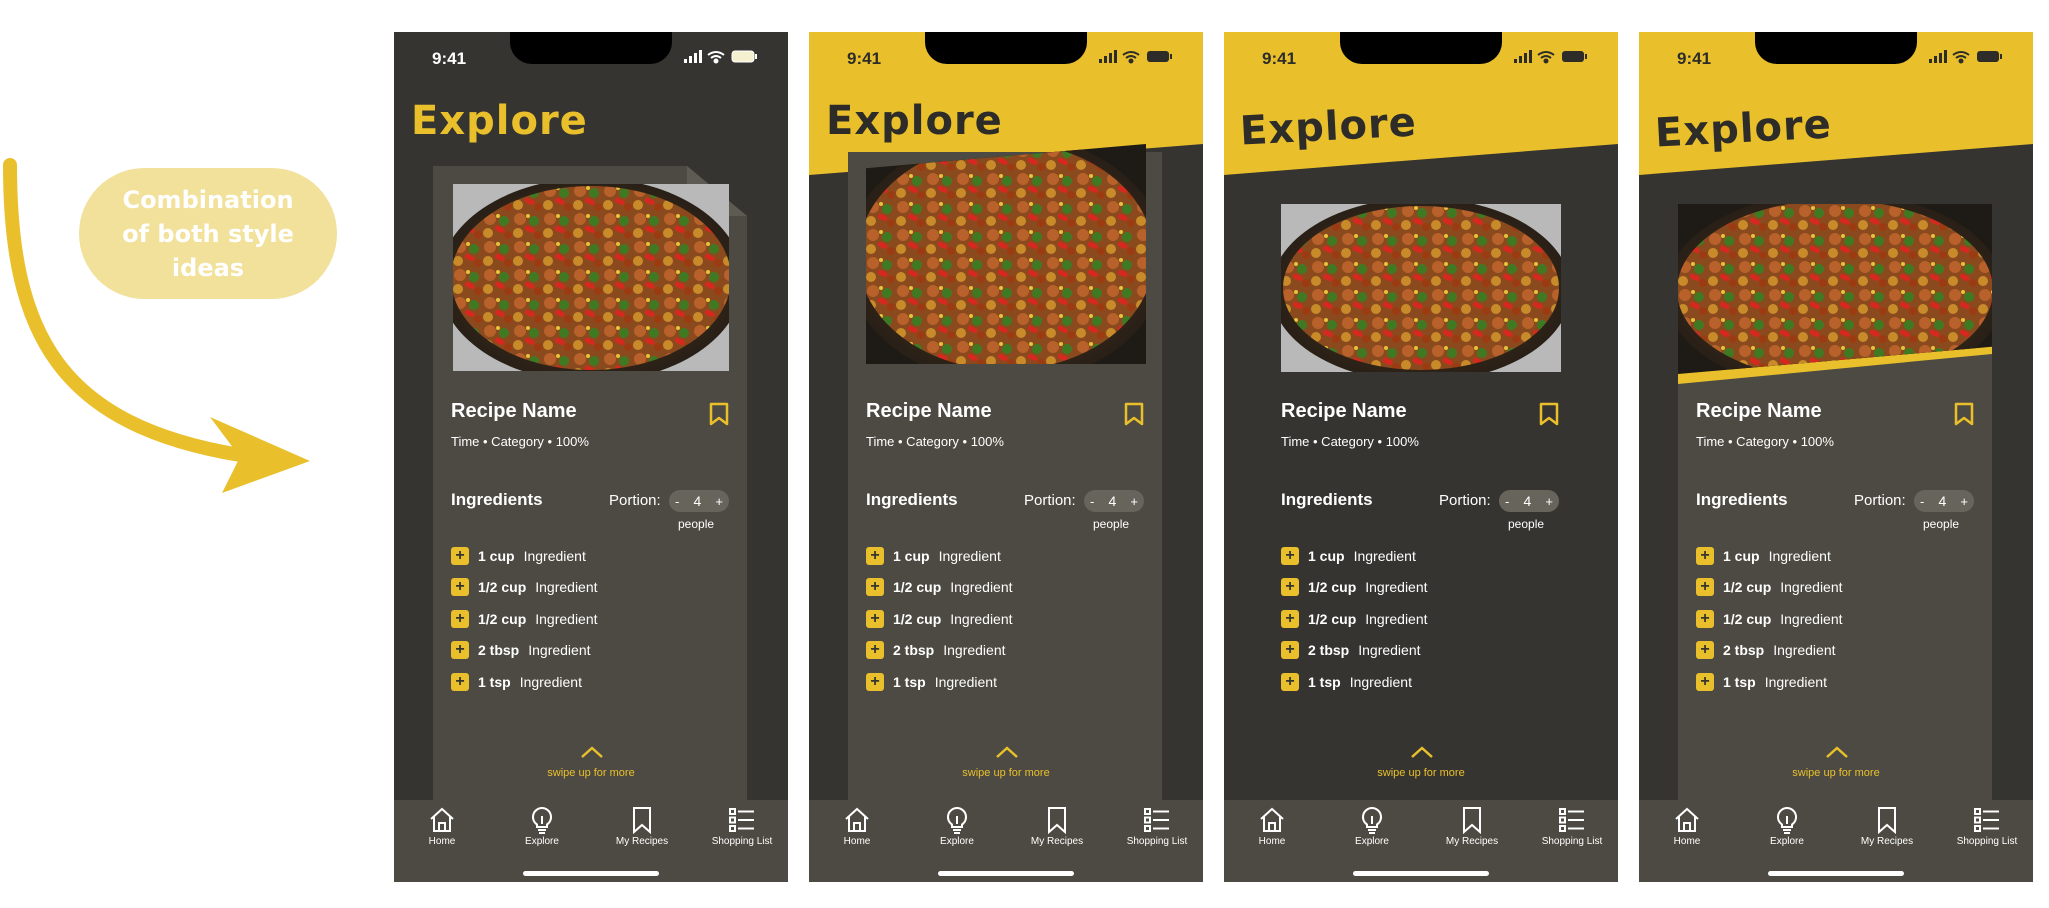 The width and height of the screenshot is (2049, 908). Describe the element at coordinates (208, 233) in the screenshot. I see `annotation-bubble: Combination of both style ideas` at that location.